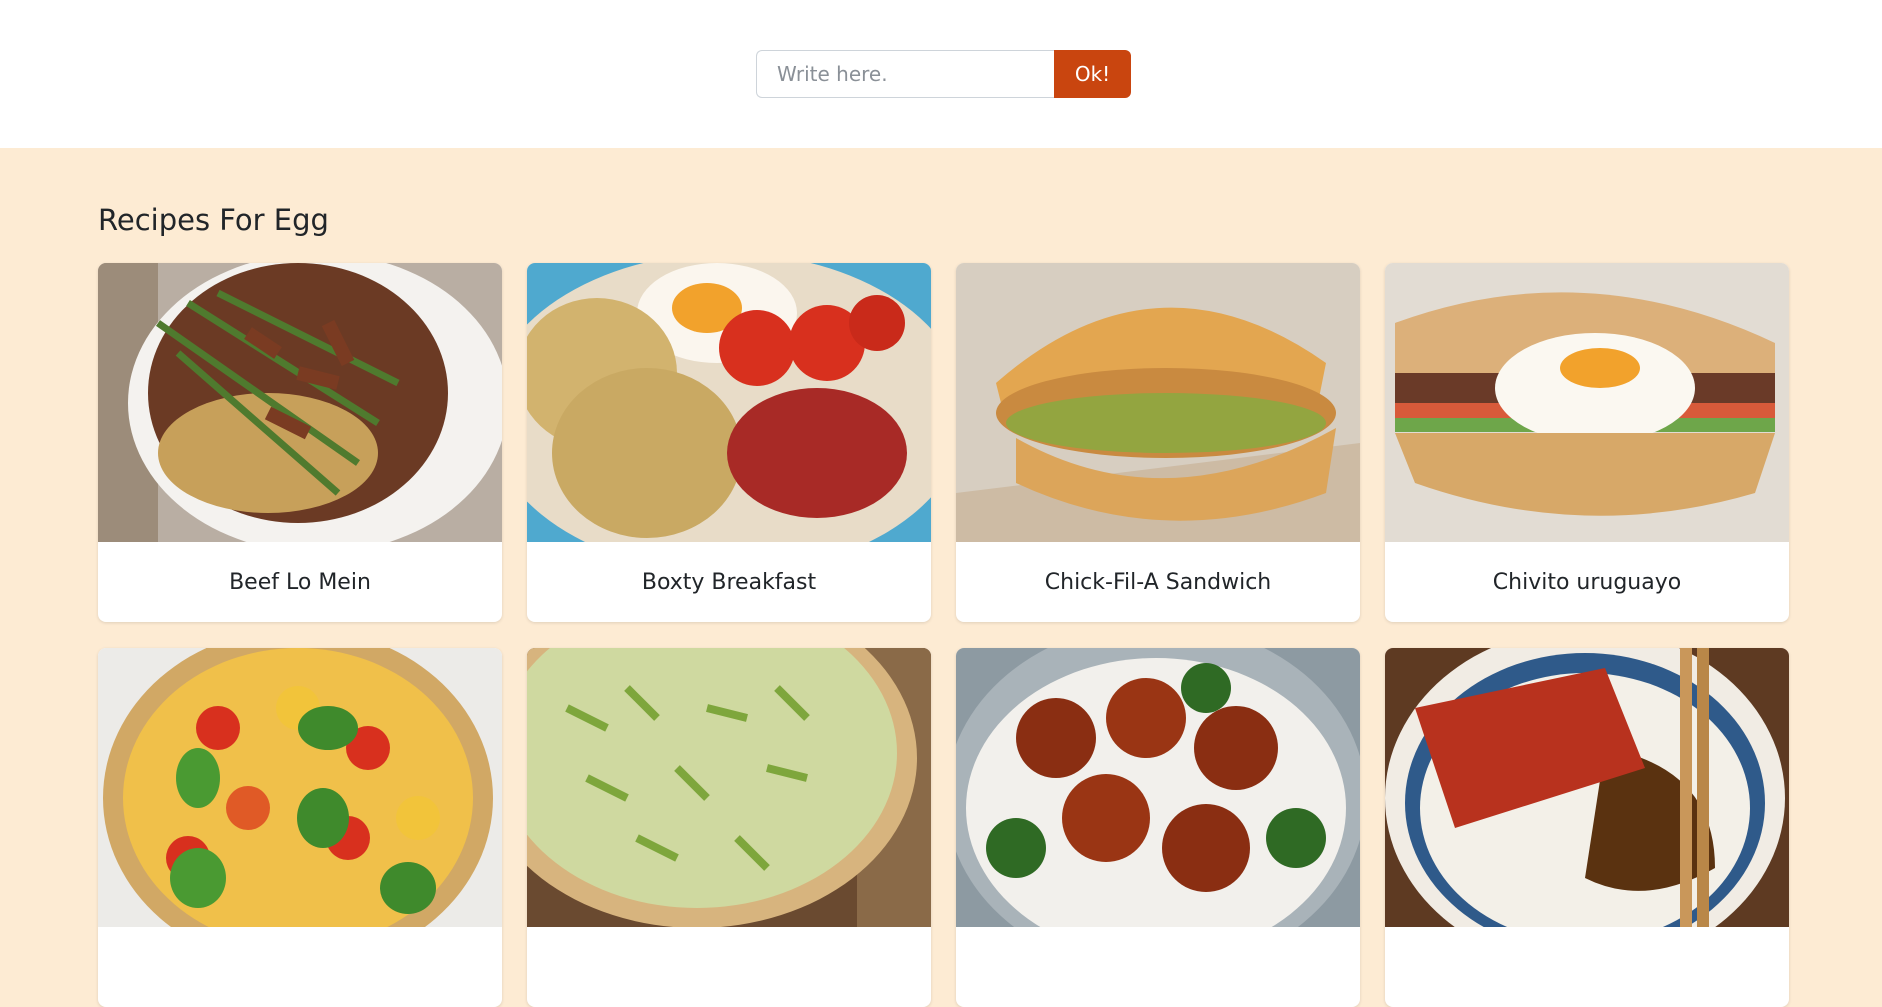 The image size is (1882, 1007). I want to click on recipe-card: Chick-Fil-A Sandwich, so click(1158, 442).